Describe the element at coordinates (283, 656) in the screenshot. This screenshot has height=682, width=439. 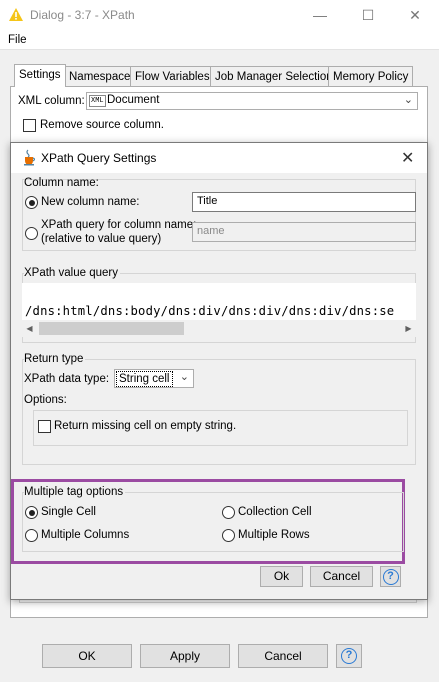
I see `cancel-button: Cancel` at that location.